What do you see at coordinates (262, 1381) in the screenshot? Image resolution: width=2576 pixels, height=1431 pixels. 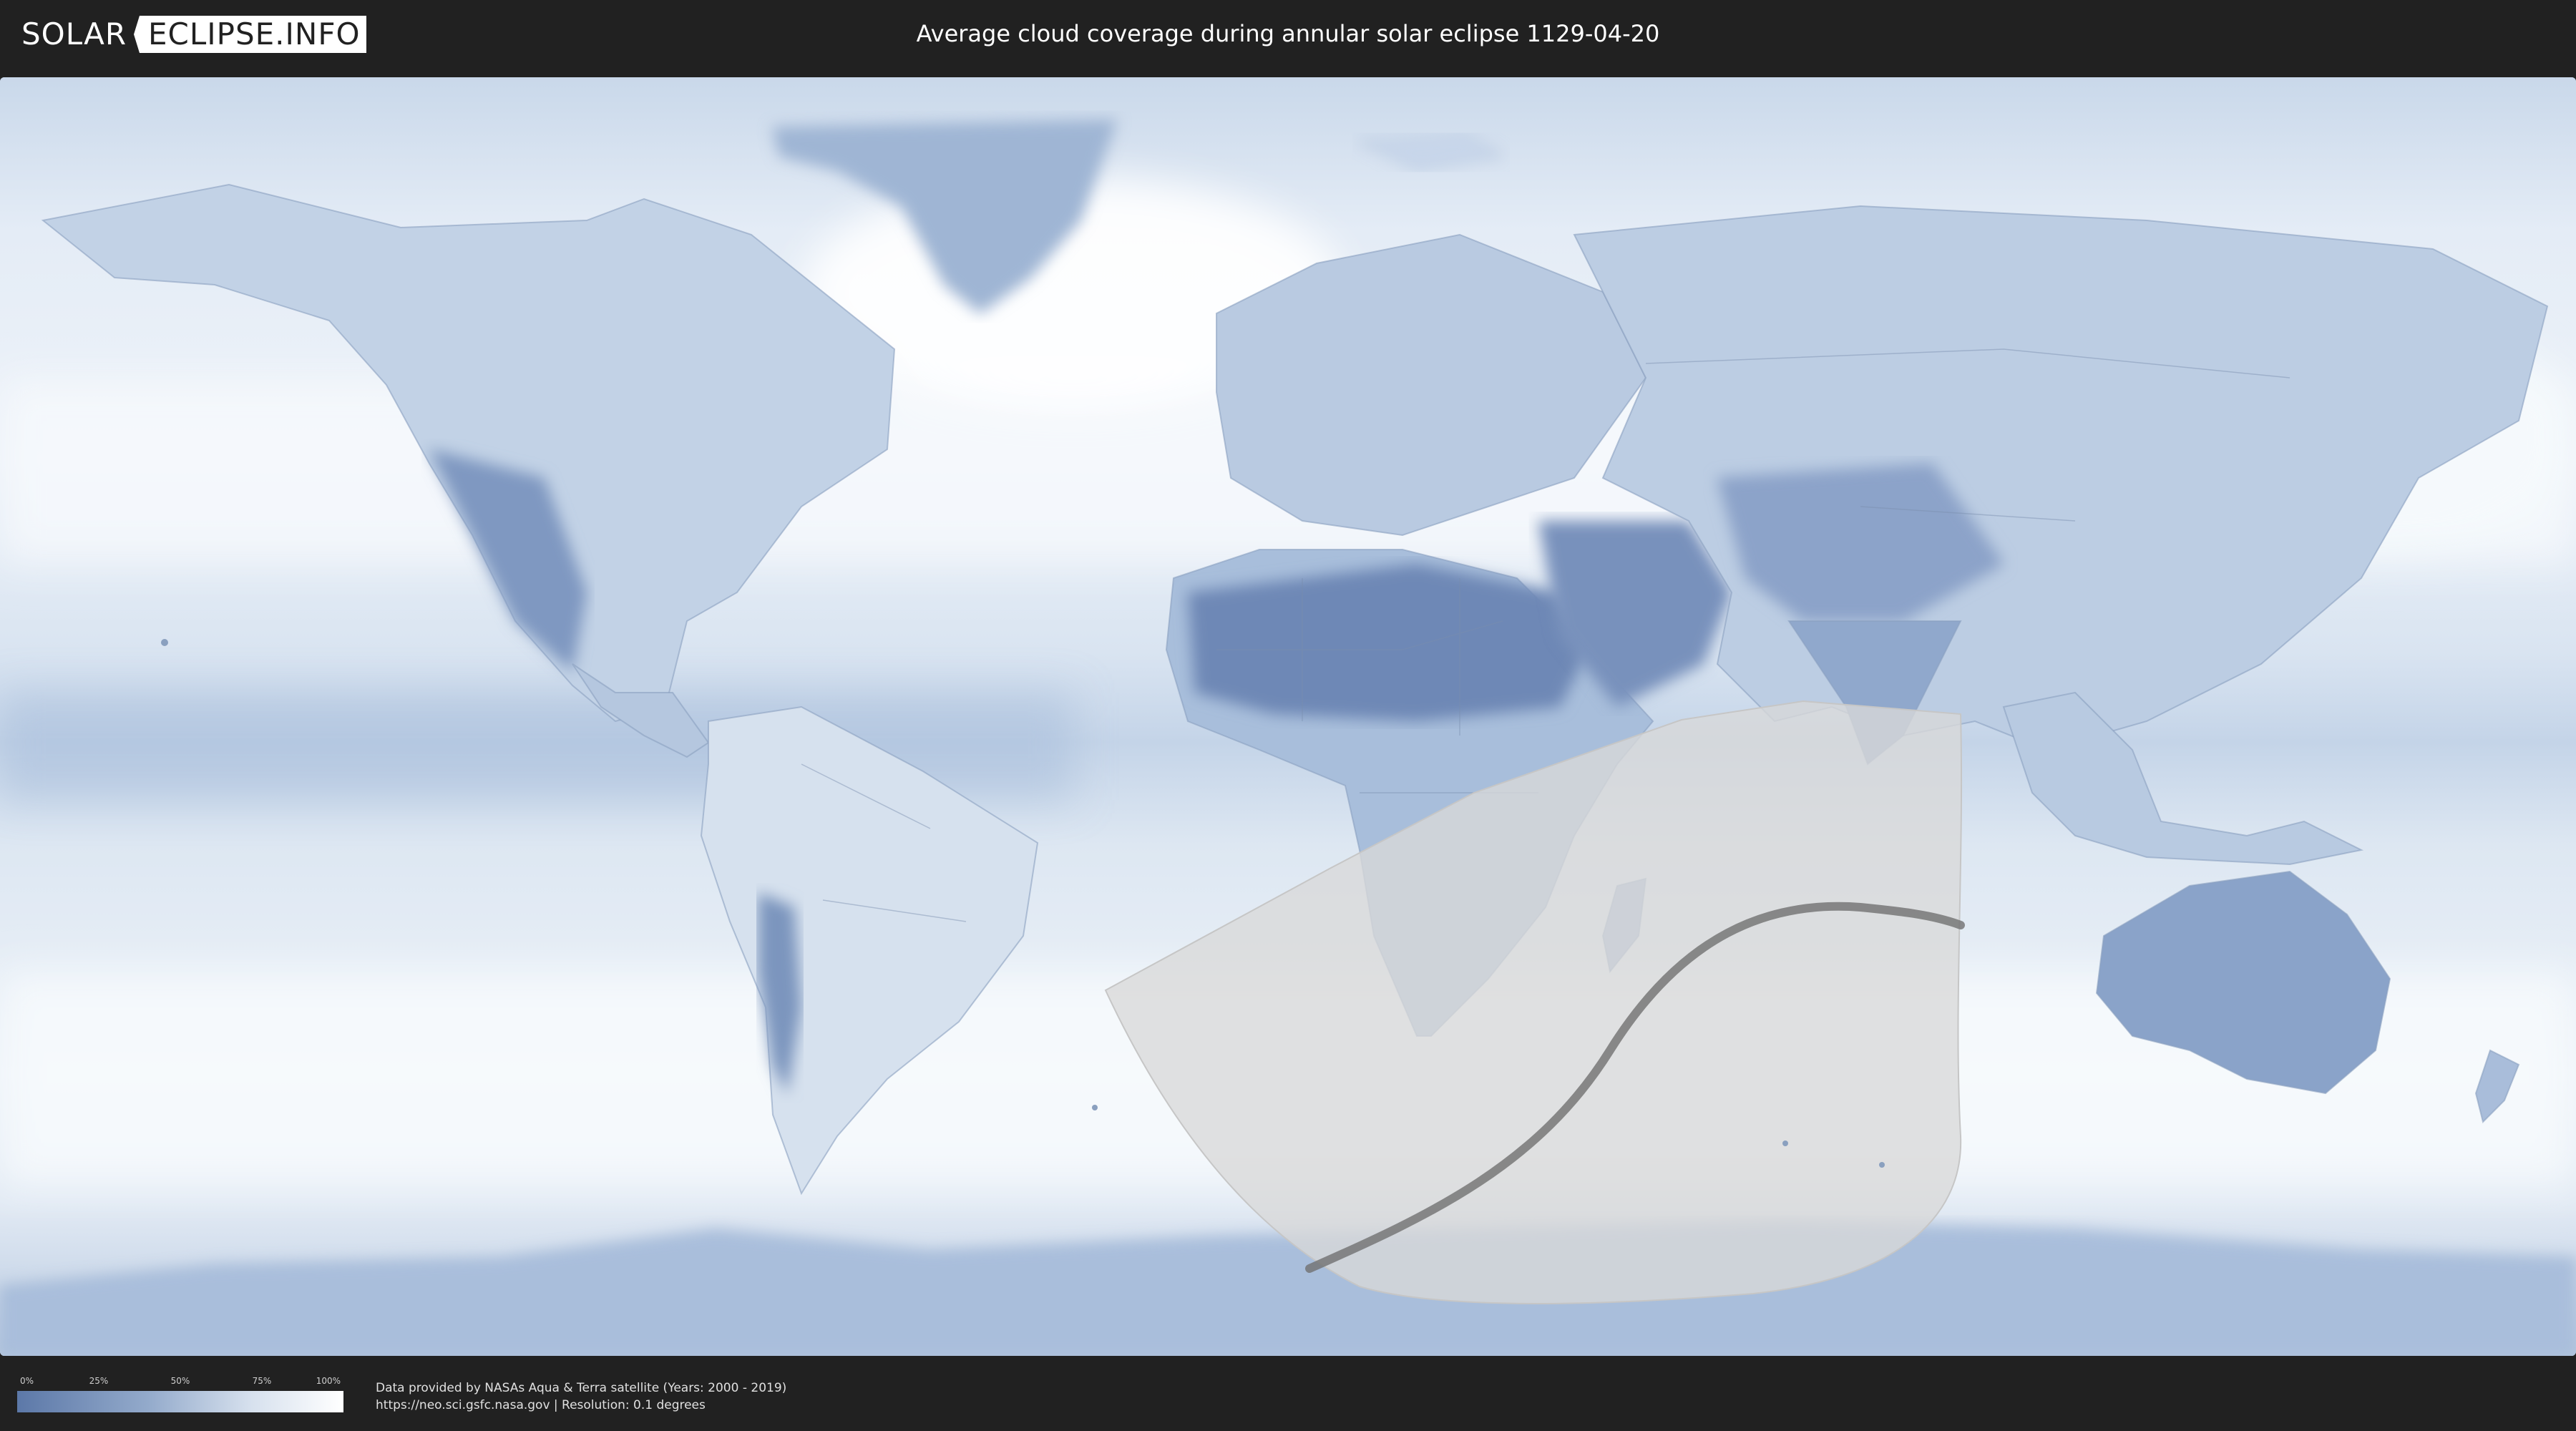 I see `legend-tick-75: 75%` at bounding box center [262, 1381].